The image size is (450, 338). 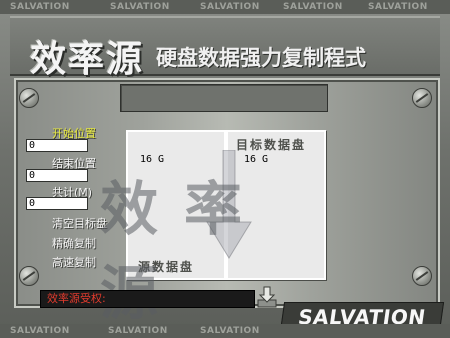 What do you see at coordinates (74, 262) in the screenshot?
I see `fast-copy-button: 高速复制` at bounding box center [74, 262].